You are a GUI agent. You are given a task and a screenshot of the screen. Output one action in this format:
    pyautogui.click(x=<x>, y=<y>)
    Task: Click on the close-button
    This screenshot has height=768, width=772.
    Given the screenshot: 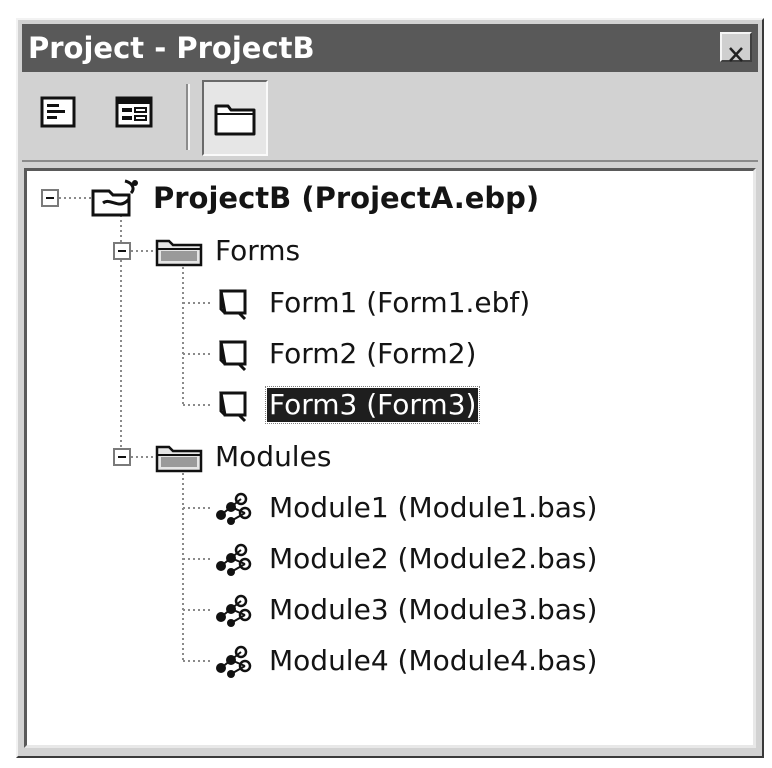 What is the action you would take?
    pyautogui.click(x=736, y=47)
    